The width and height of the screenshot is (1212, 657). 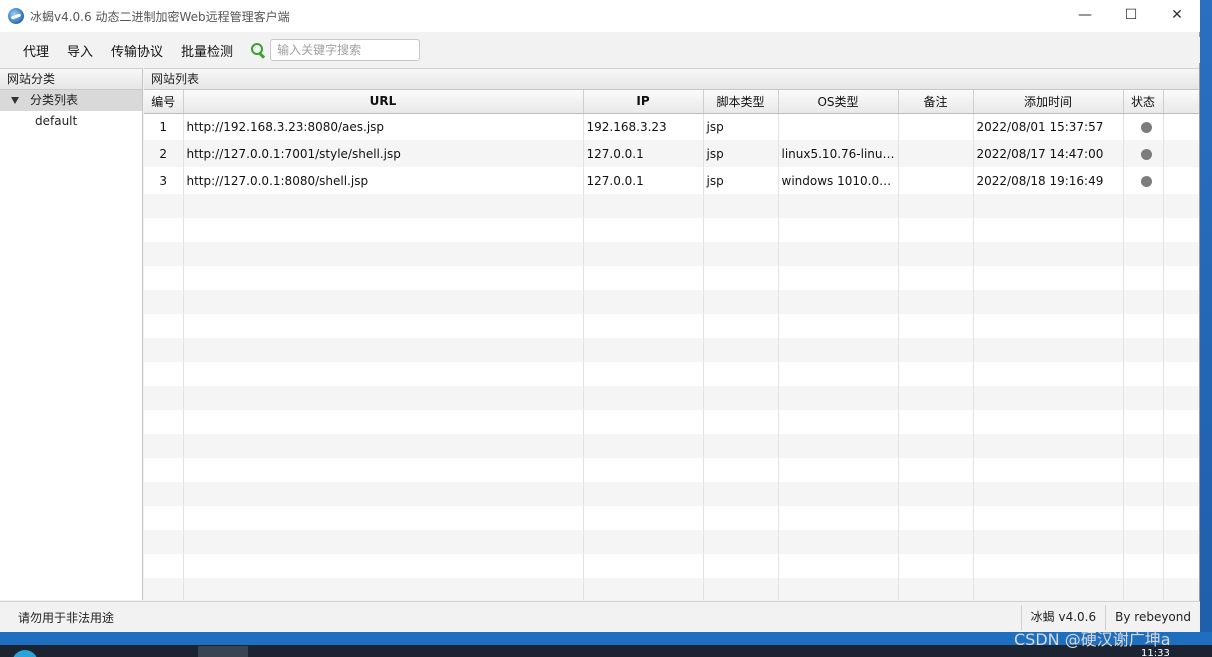 What do you see at coordinates (137, 50) in the screenshot?
I see `menu-transport-protocol: 传输协议` at bounding box center [137, 50].